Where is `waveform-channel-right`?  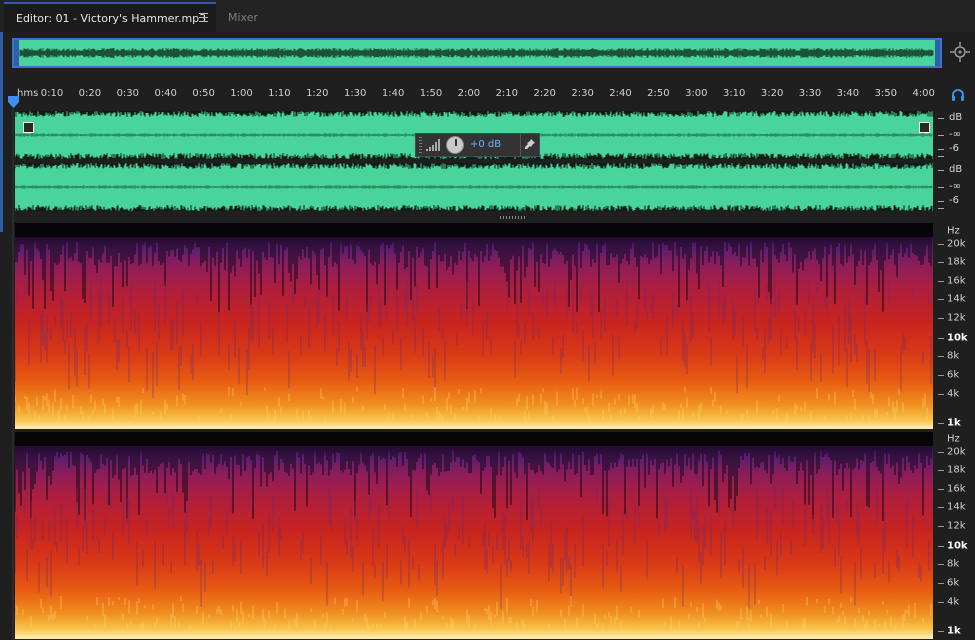 waveform-channel-right is located at coordinates (474, 187).